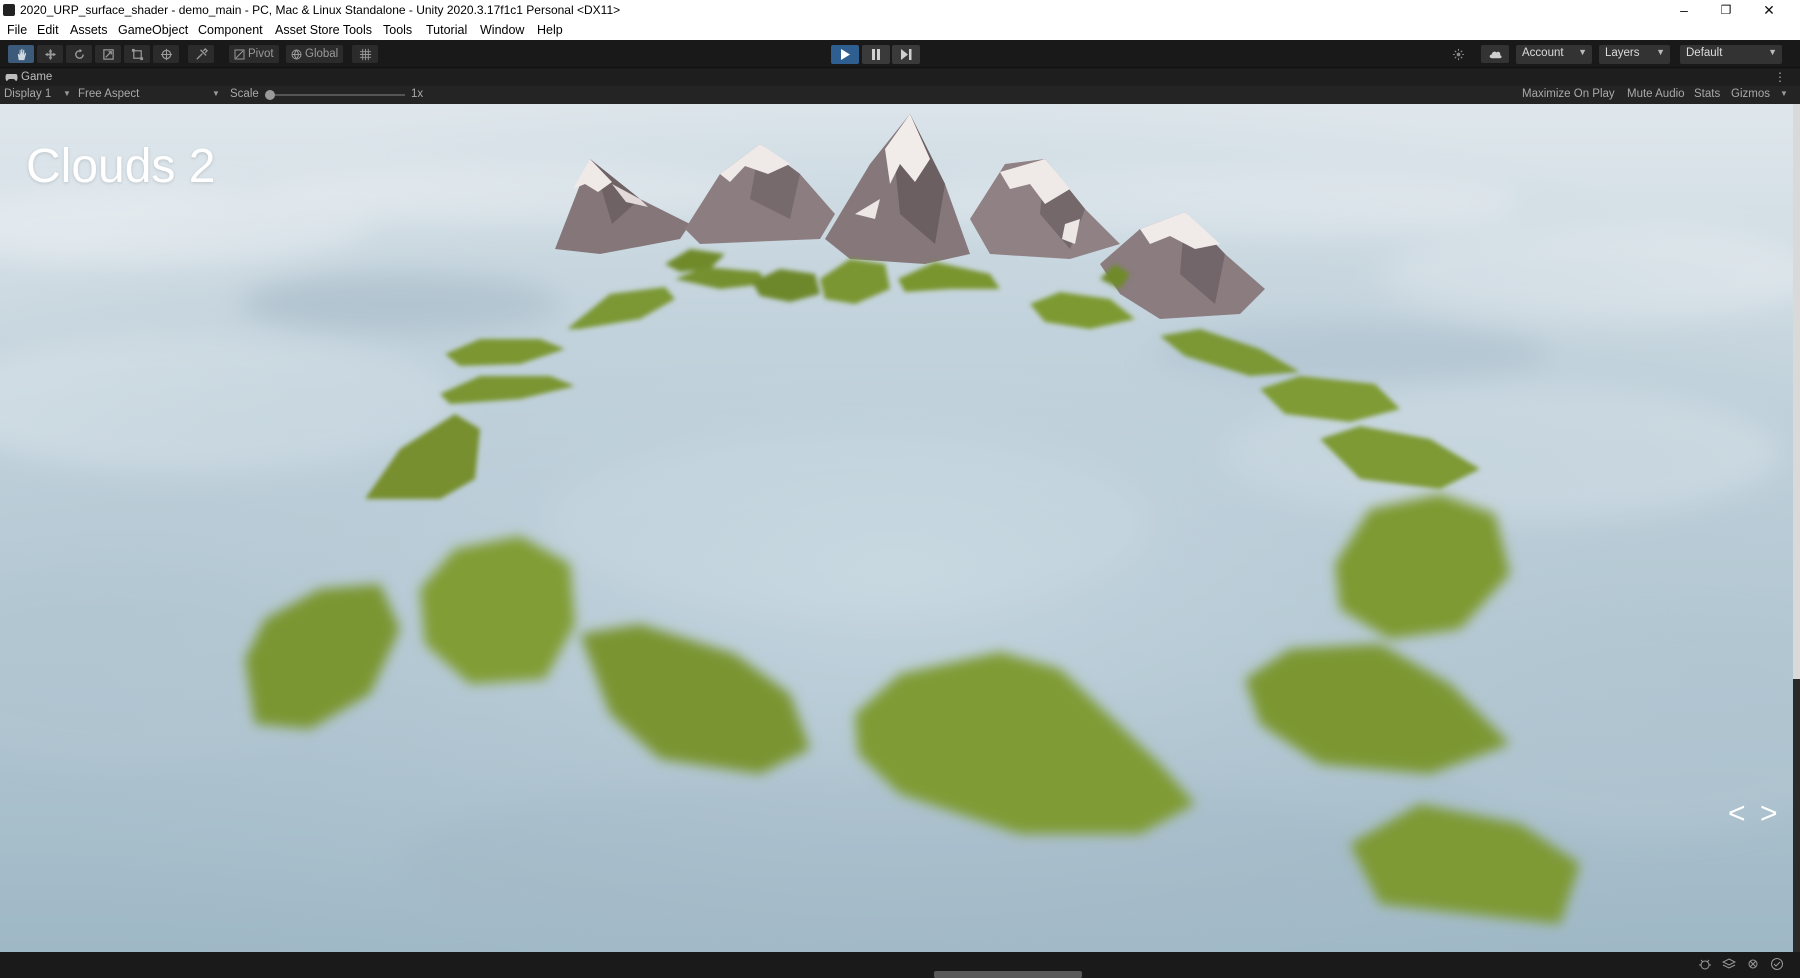 The height and width of the screenshot is (978, 1800). I want to click on hand-tool-button, so click(21, 54).